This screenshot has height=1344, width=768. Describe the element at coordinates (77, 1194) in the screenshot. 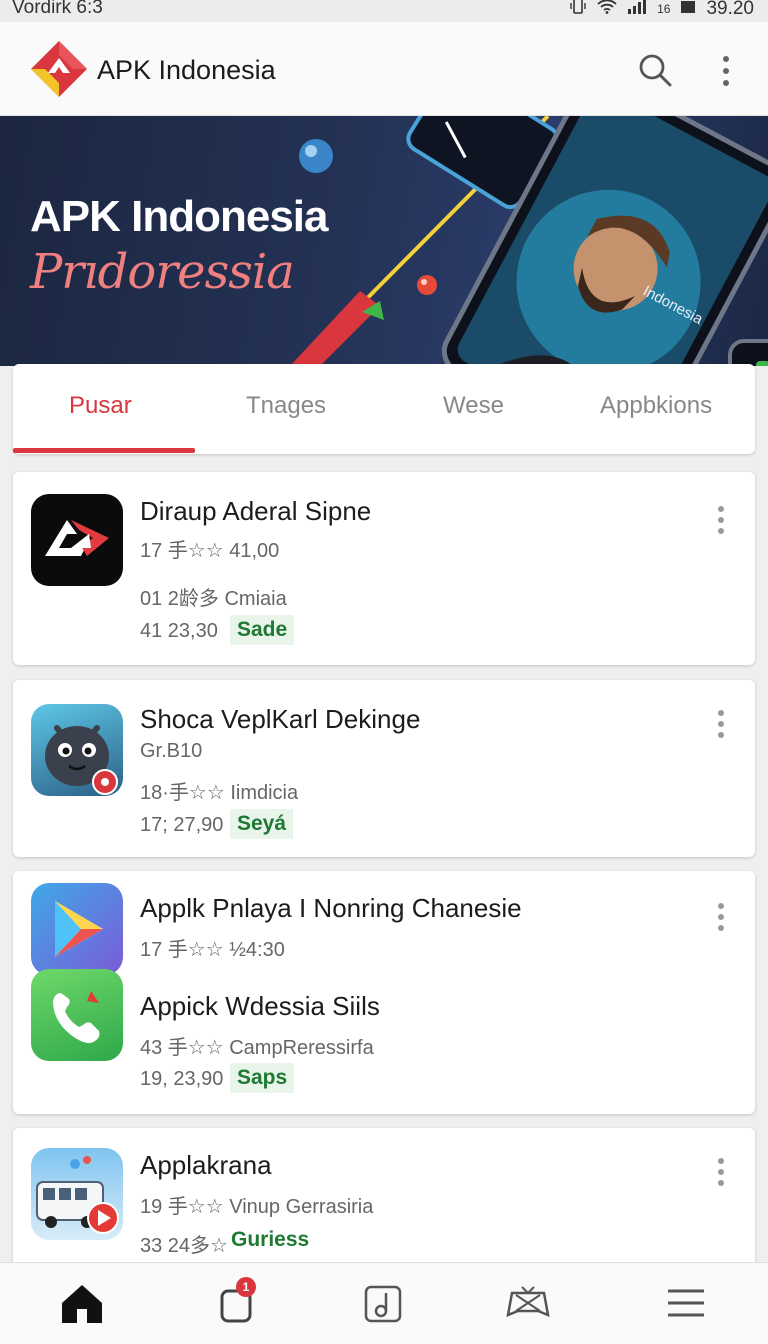

I see `bus-video-icon` at that location.